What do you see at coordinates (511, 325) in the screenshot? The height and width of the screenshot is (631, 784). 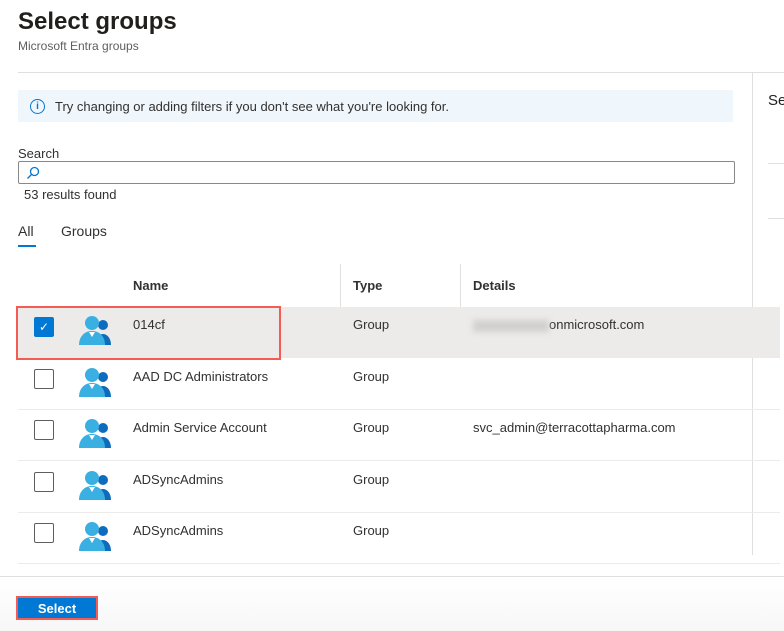 I see `redacted-text` at bounding box center [511, 325].